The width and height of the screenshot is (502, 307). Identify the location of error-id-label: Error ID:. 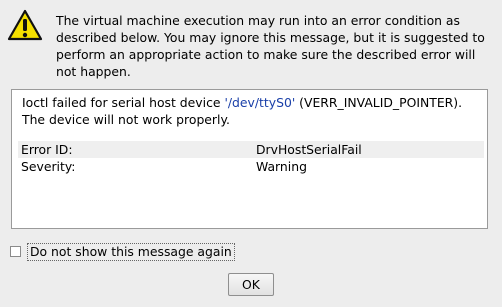
(135, 149).